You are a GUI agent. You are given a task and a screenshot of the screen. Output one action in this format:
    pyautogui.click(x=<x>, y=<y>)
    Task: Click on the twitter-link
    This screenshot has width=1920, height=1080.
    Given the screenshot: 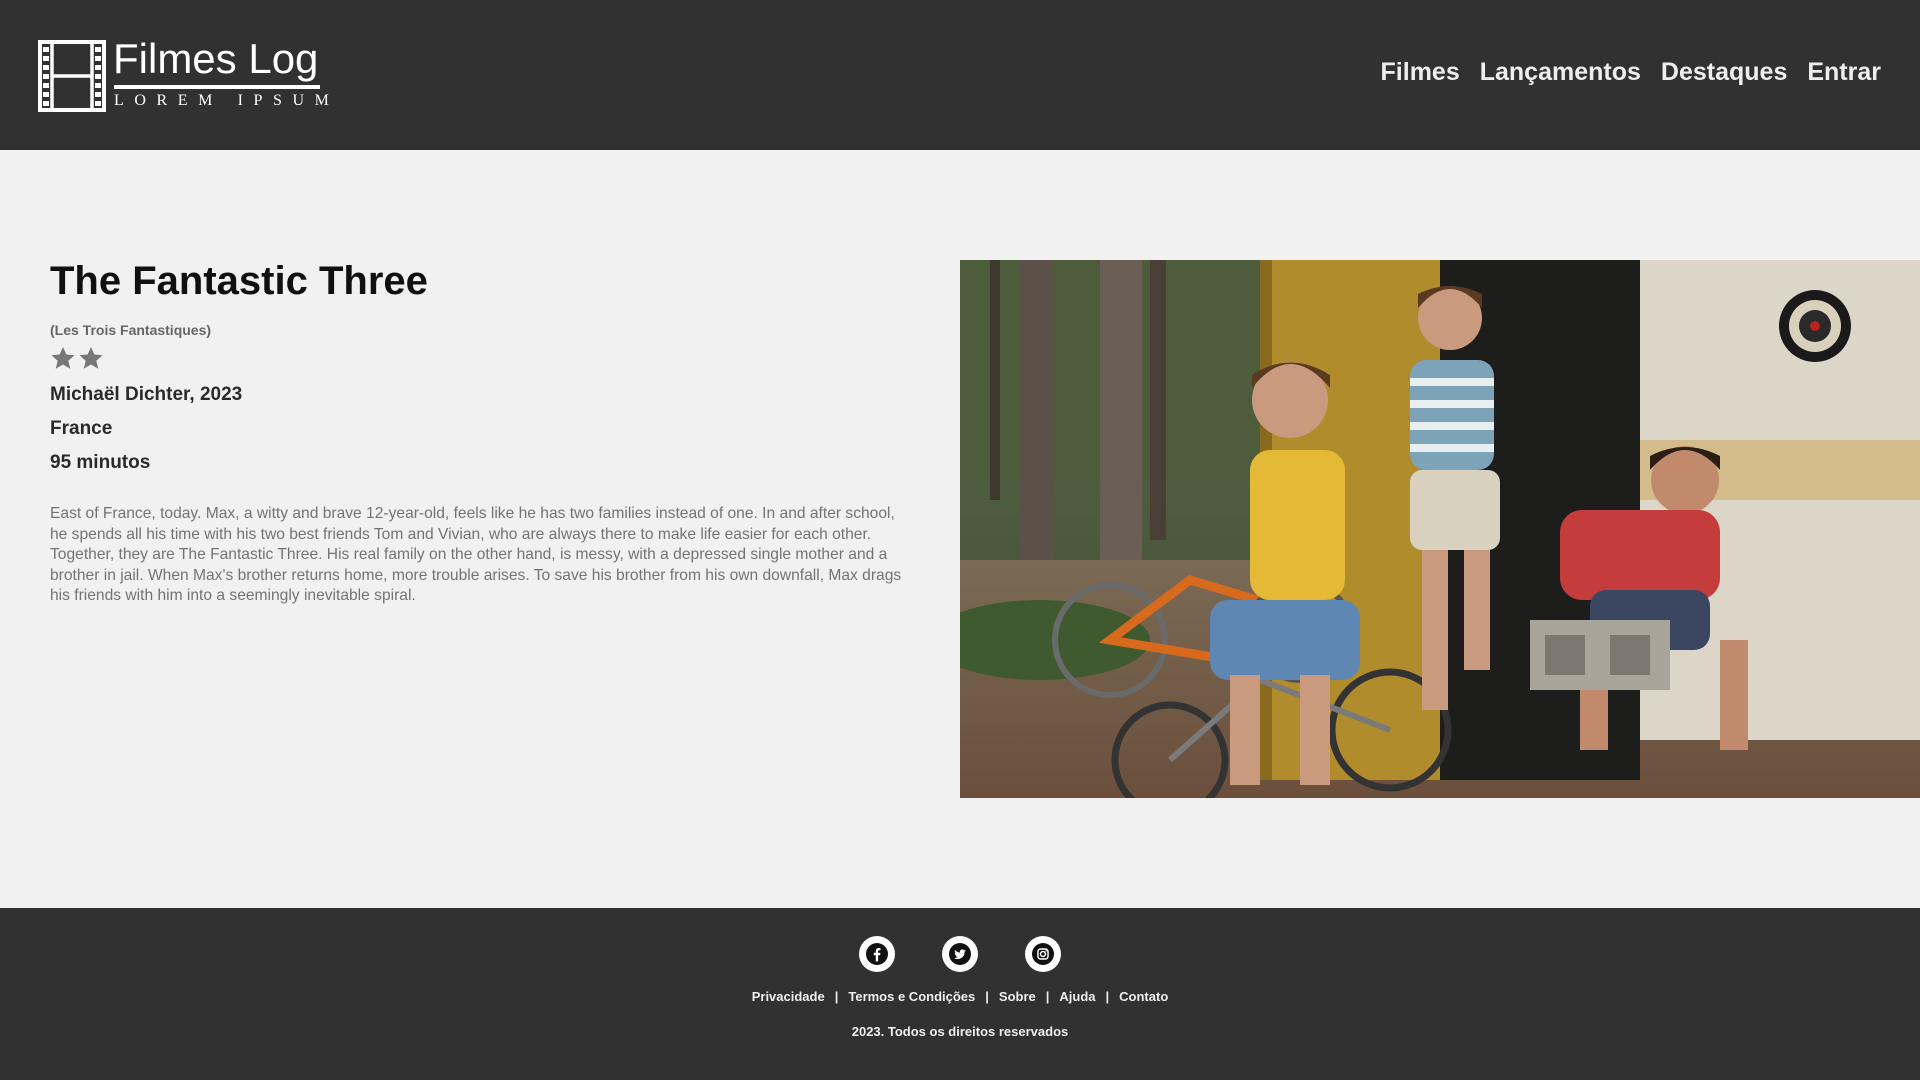 What is the action you would take?
    pyautogui.click(x=960, y=954)
    